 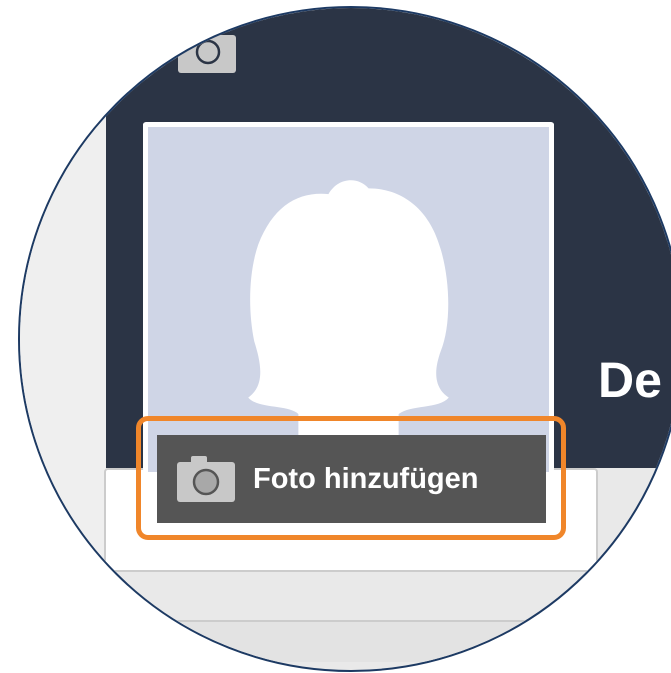 What do you see at coordinates (351, 479) in the screenshot?
I see `add-photo-button: Foto hinzufügen` at bounding box center [351, 479].